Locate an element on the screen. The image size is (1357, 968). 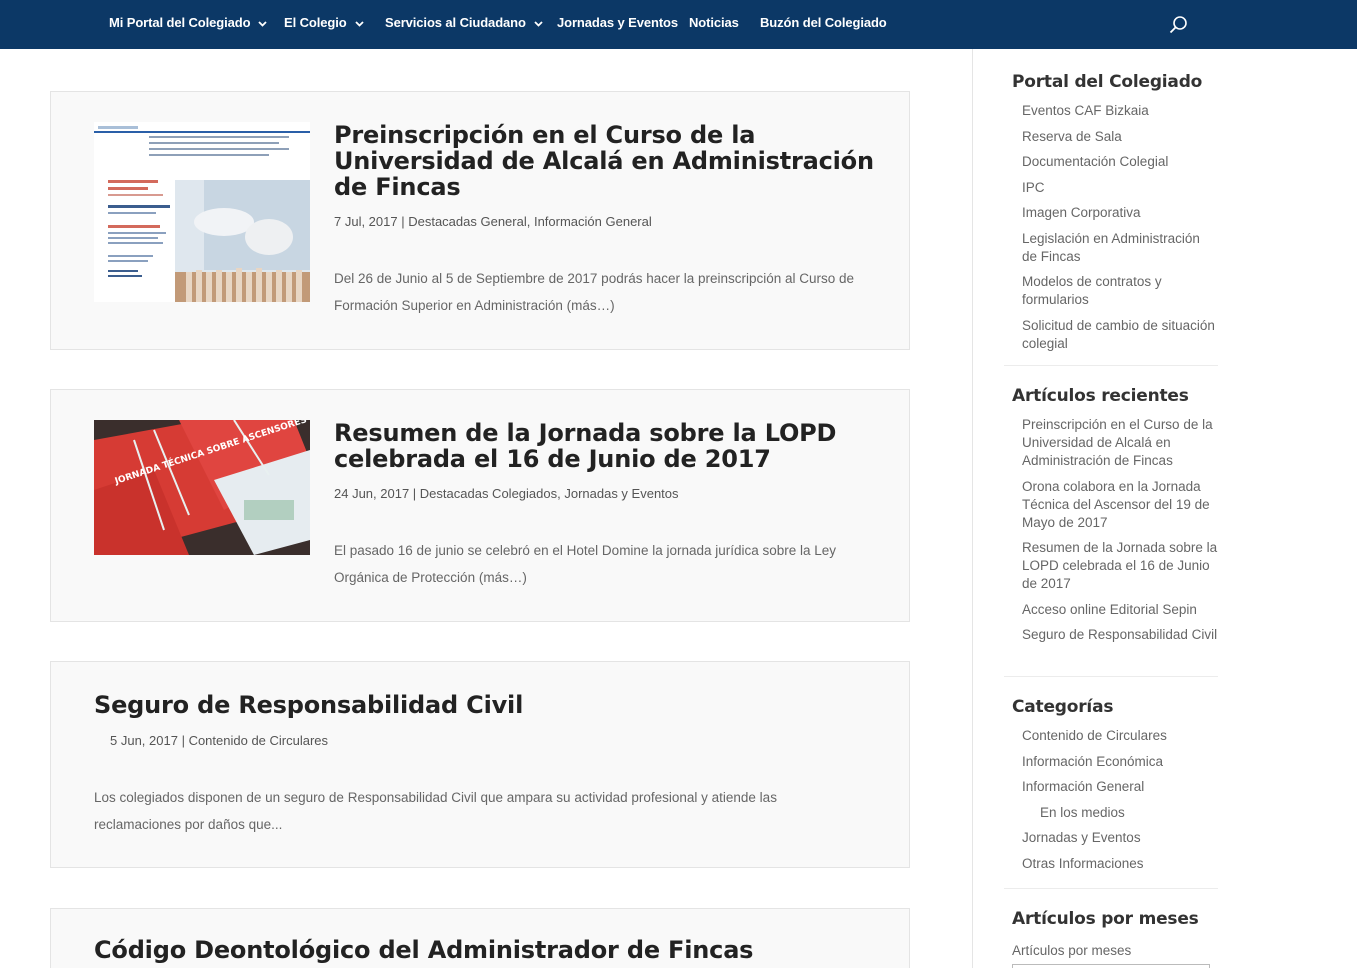
brochure-image is located at coordinates (202, 212).